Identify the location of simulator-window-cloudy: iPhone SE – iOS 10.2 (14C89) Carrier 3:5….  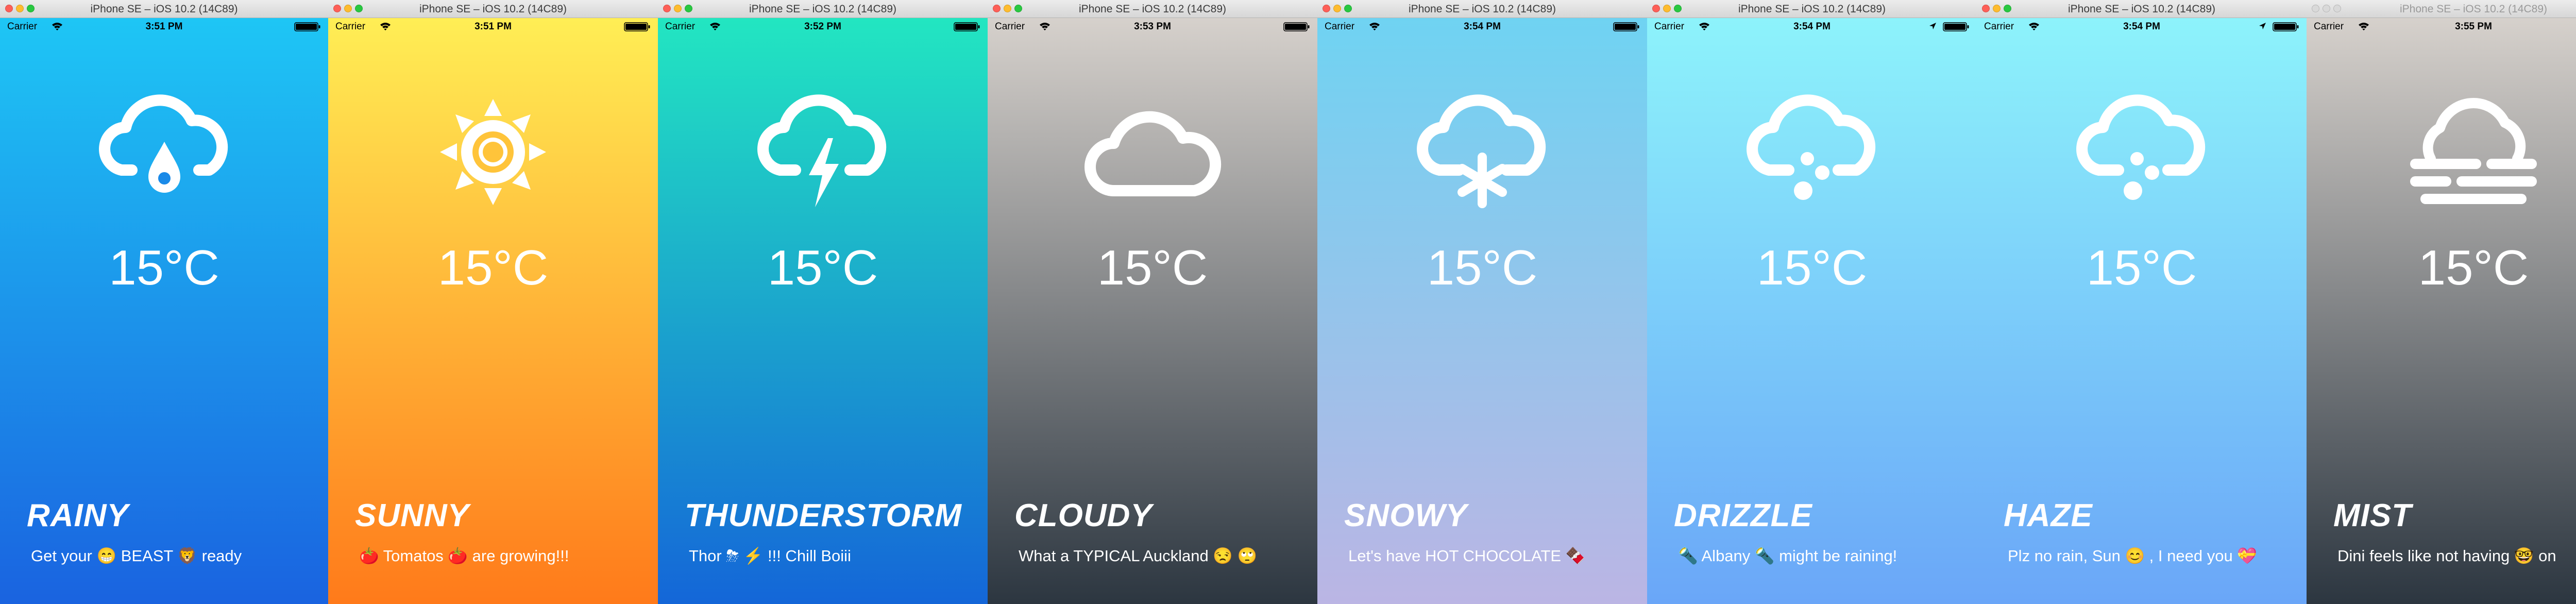
(1152, 302).